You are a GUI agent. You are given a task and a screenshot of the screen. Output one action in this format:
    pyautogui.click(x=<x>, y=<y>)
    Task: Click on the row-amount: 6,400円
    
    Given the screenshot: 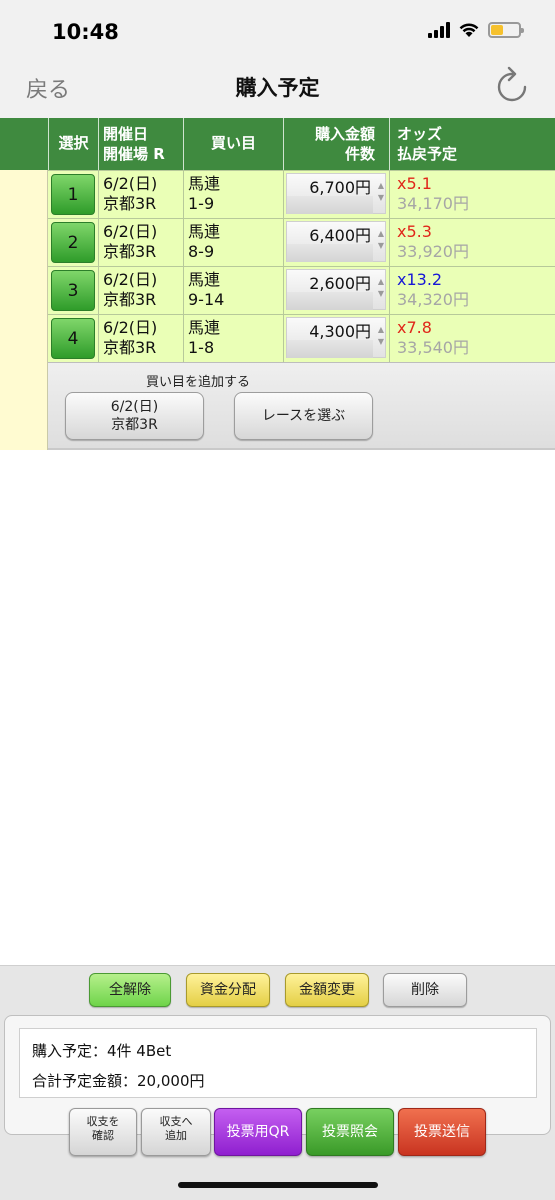 What is the action you would take?
    pyautogui.click(x=340, y=235)
    